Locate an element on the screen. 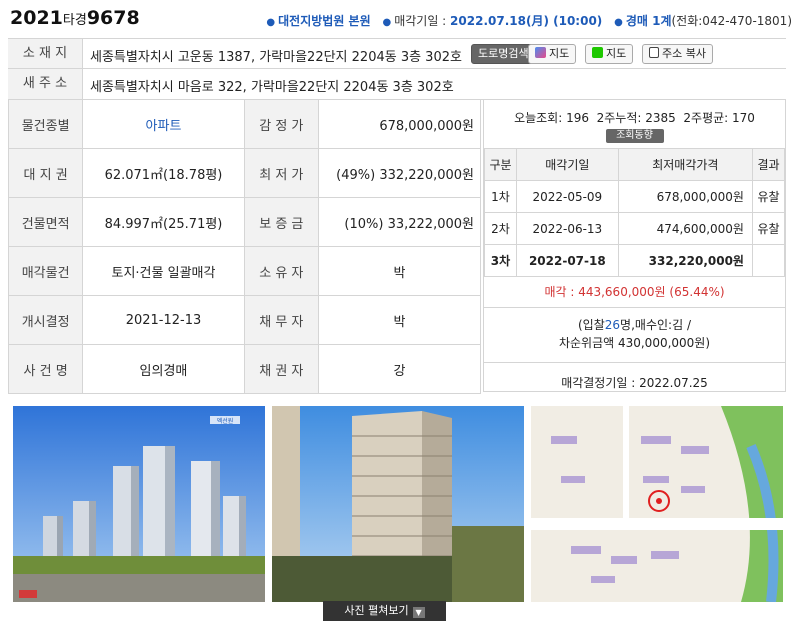 This screenshot has width=804, height=621. land-label: 대 지 권 is located at coordinates (45, 173).